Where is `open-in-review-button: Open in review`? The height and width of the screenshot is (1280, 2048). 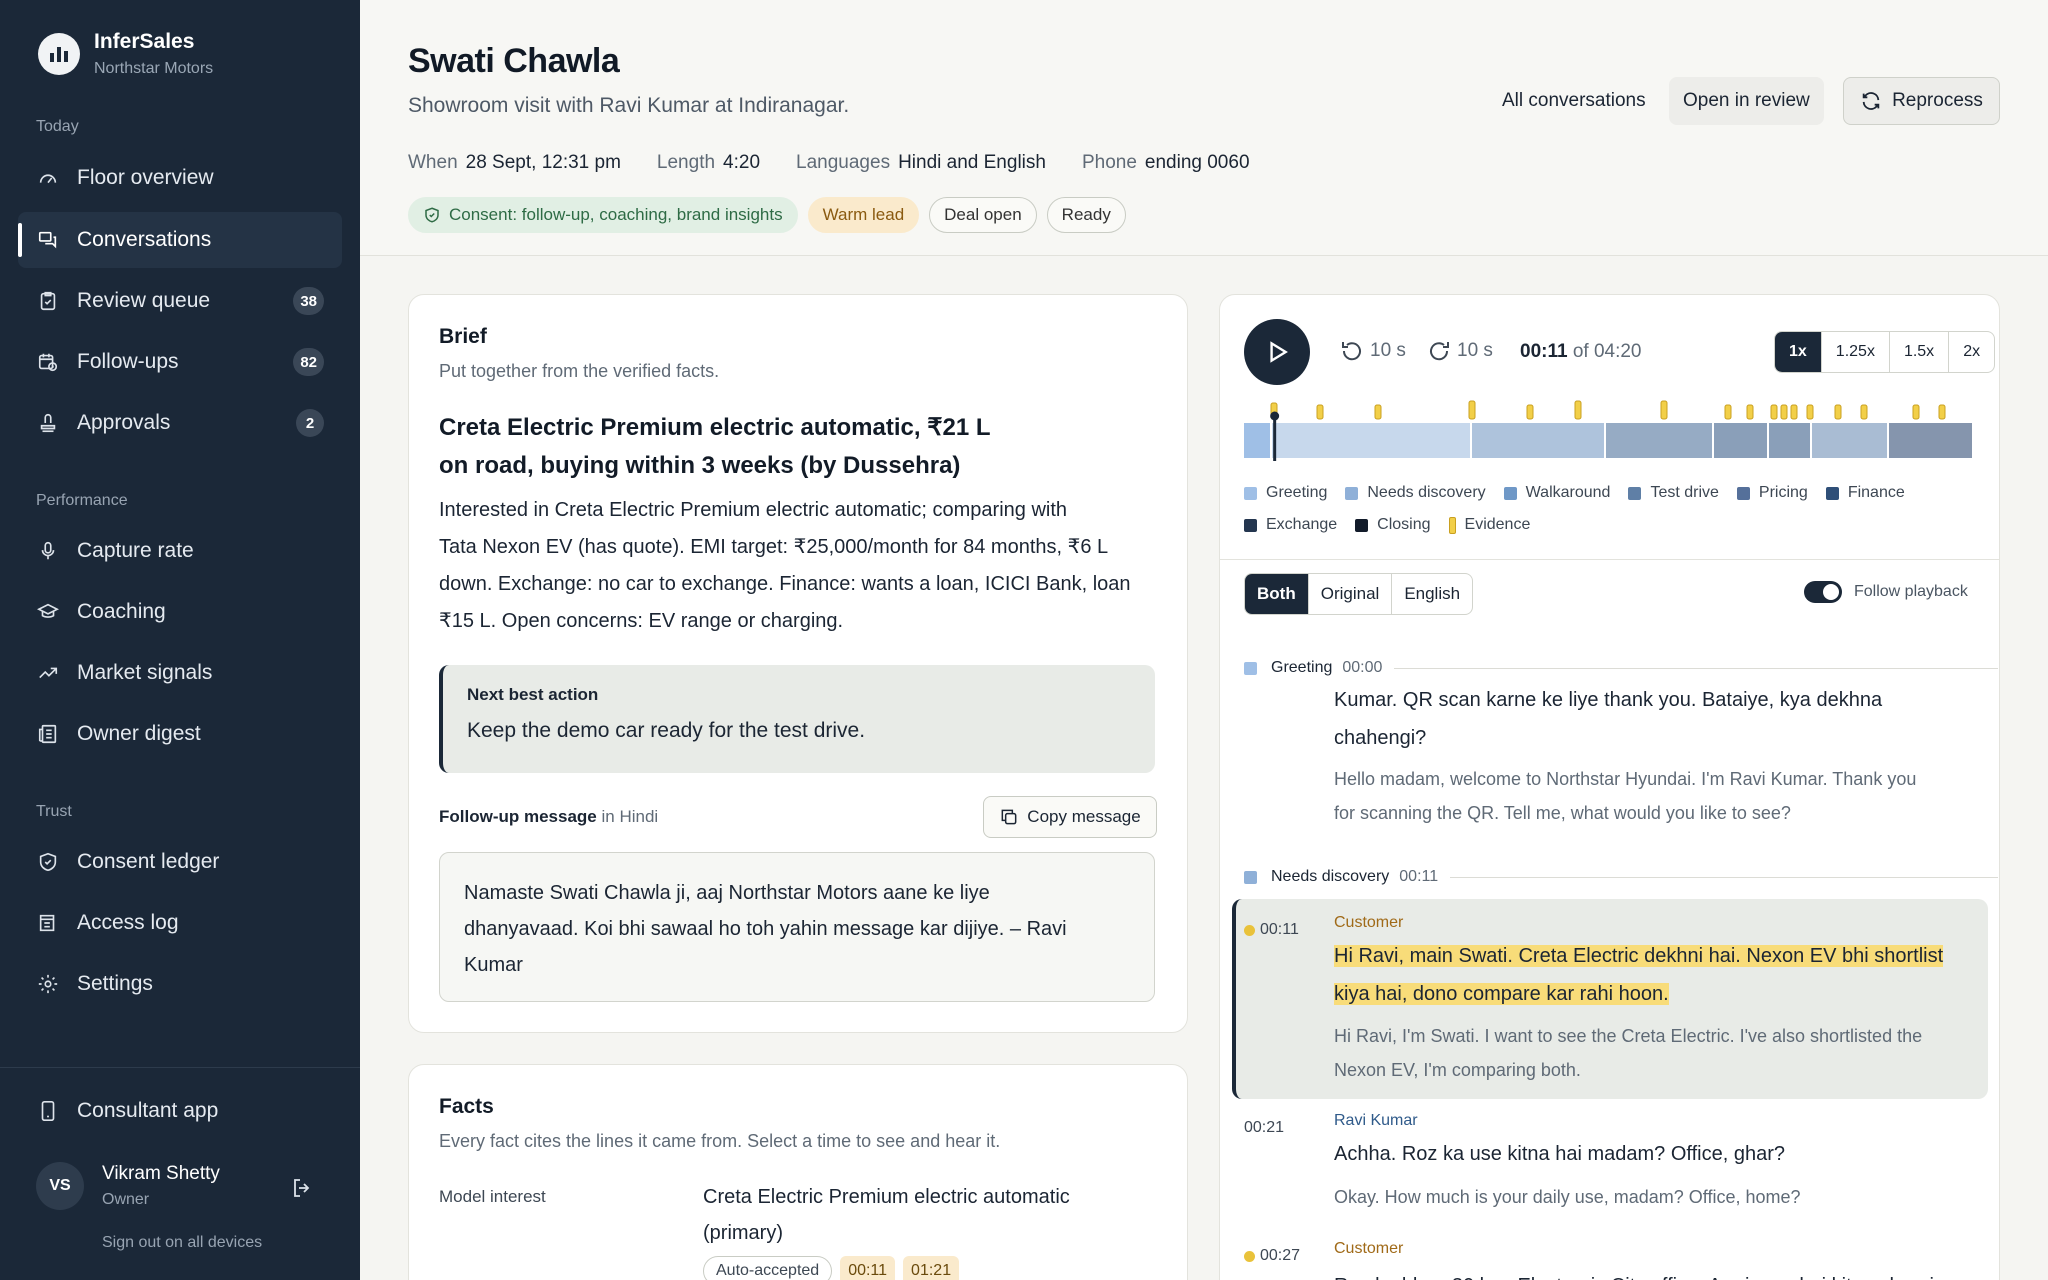
open-in-review-button: Open in review is located at coordinates (1746, 101).